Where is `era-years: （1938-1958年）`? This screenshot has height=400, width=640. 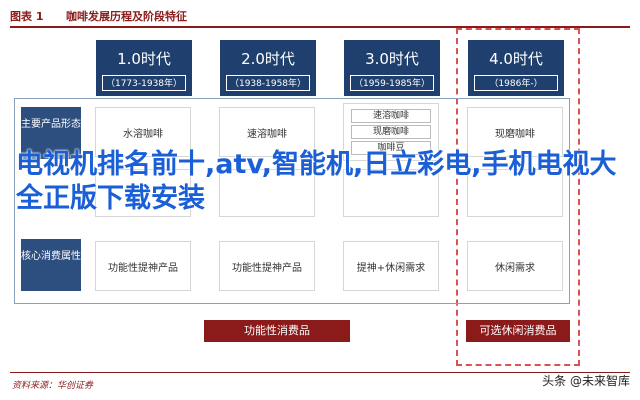
era-years: （1938-1958年） is located at coordinates (268, 83).